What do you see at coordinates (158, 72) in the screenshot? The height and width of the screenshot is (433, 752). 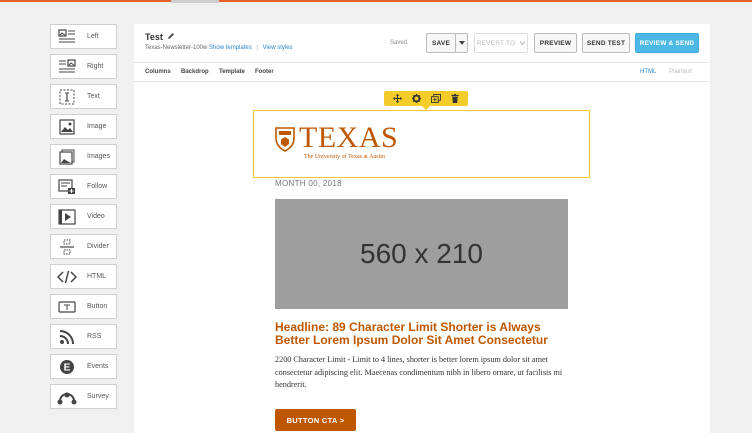 I see `tab-columns: Columns` at bounding box center [158, 72].